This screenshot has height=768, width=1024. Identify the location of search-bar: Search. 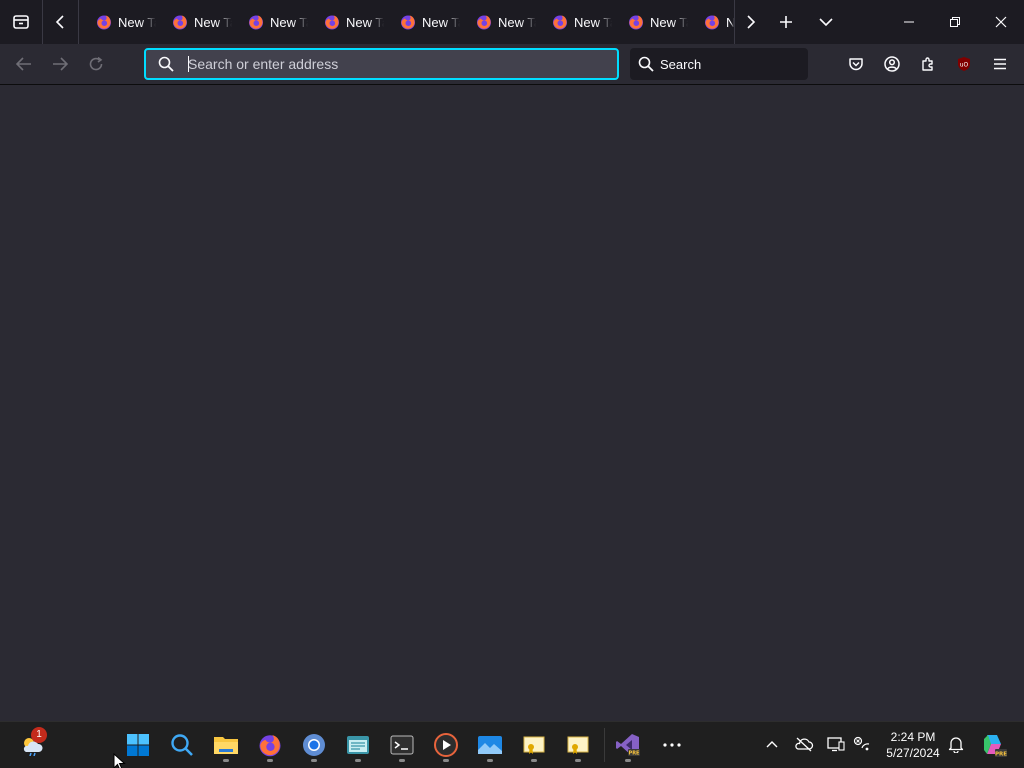
(719, 64).